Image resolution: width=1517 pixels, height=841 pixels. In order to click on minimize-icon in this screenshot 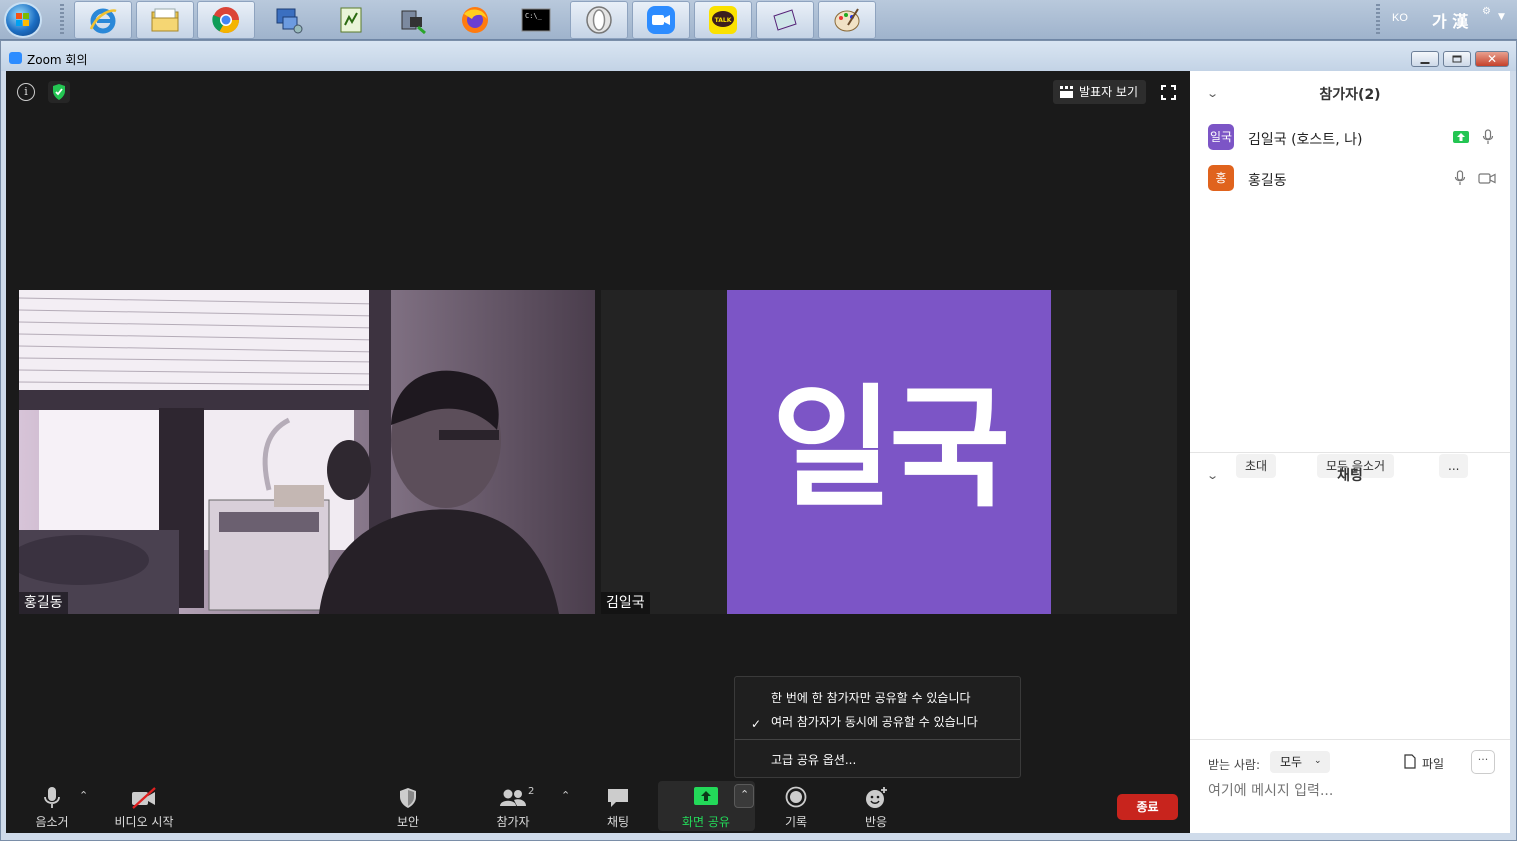, I will do `click(1425, 63)`.